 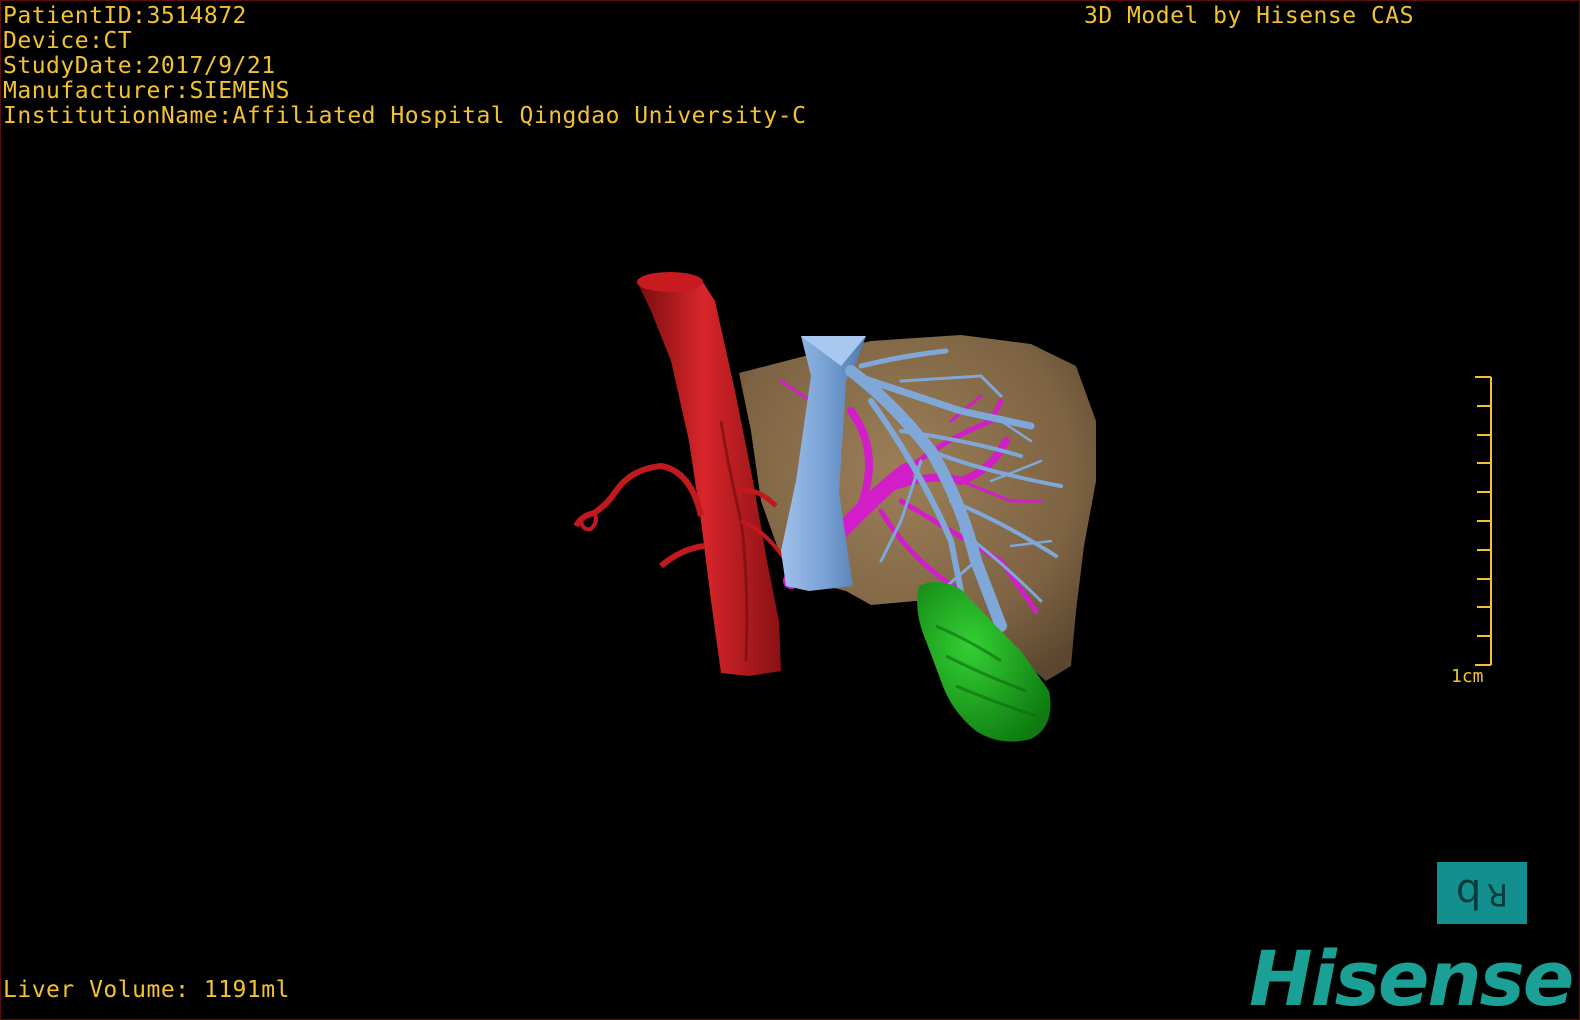 I want to click on model-credit: 3D Model by Hisense CAS, so click(x=1249, y=16).